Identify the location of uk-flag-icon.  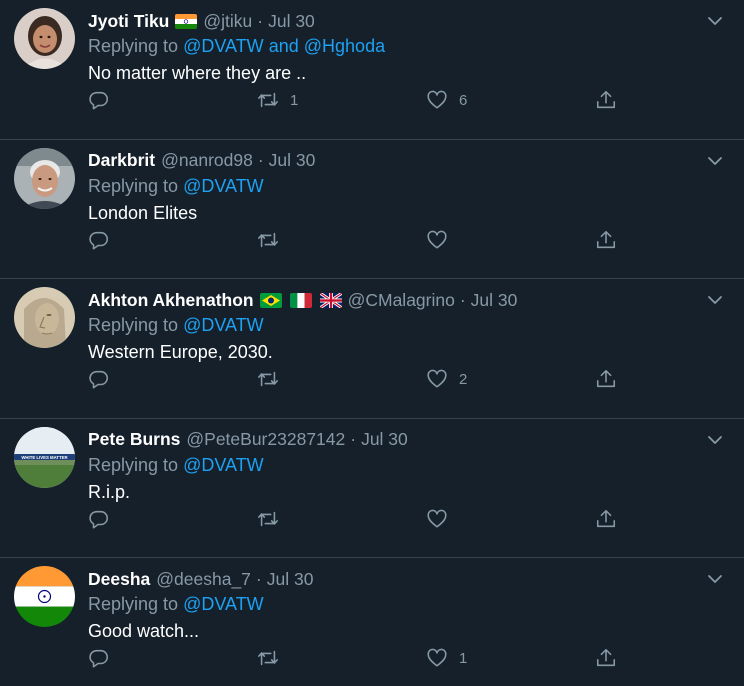
(330, 300).